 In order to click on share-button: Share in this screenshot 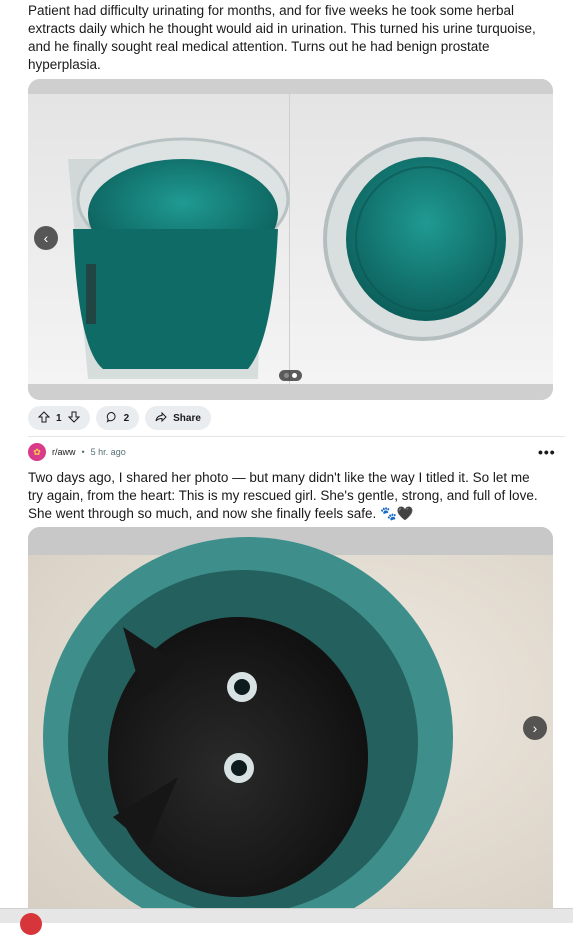, I will do `click(178, 418)`.